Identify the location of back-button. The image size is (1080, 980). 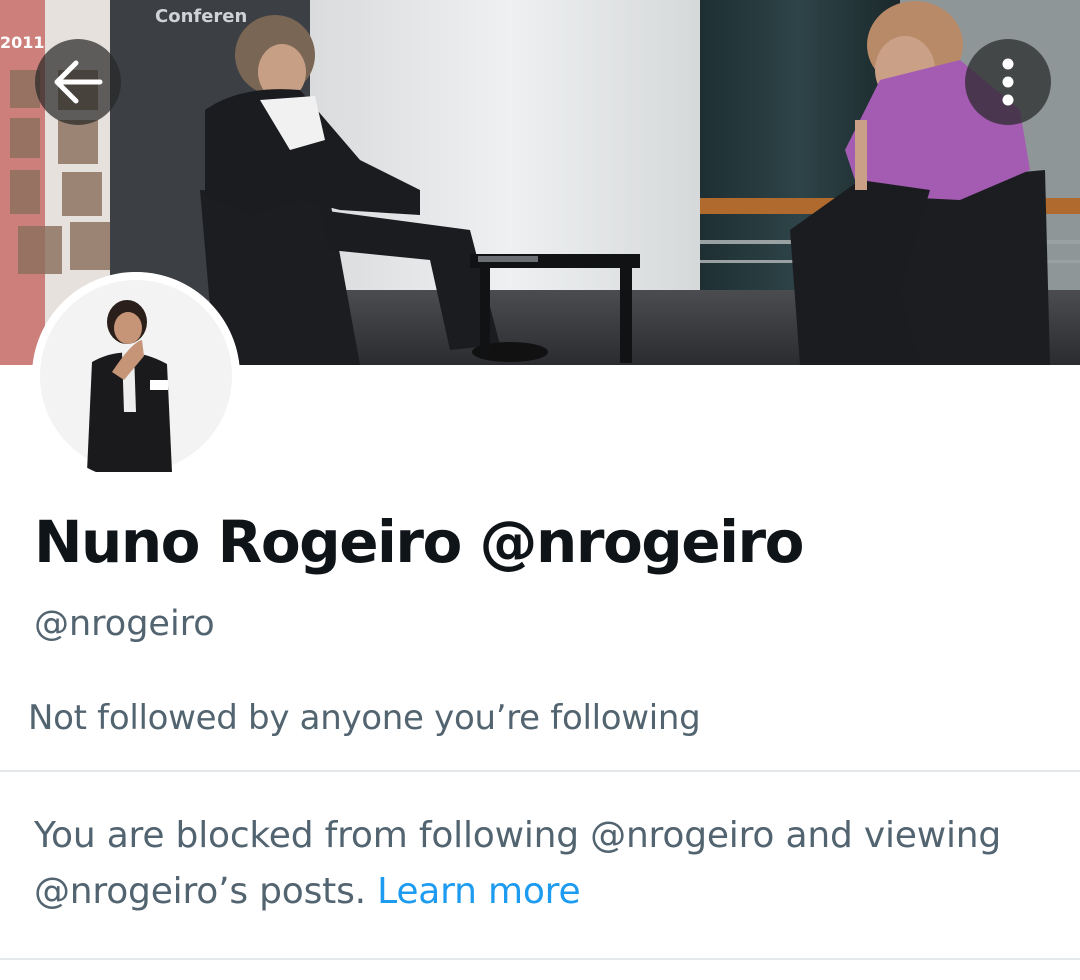
(78, 82).